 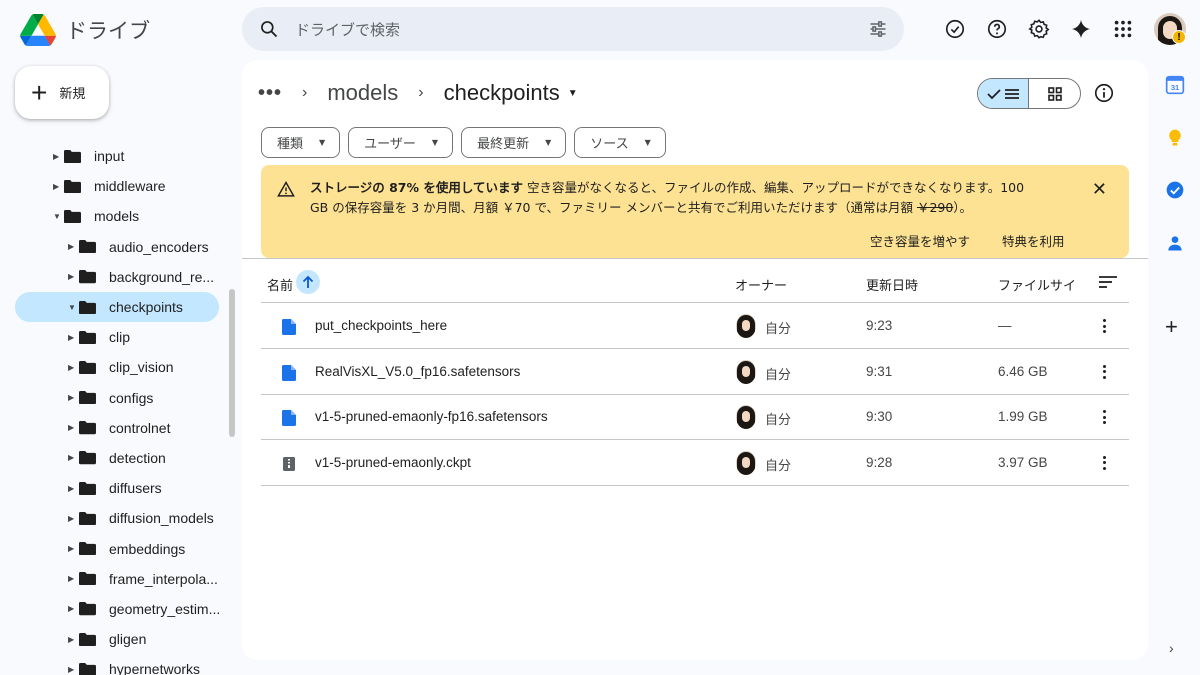 What do you see at coordinates (120, 337) in the screenshot?
I see `sidebar-item-label: clip` at bounding box center [120, 337].